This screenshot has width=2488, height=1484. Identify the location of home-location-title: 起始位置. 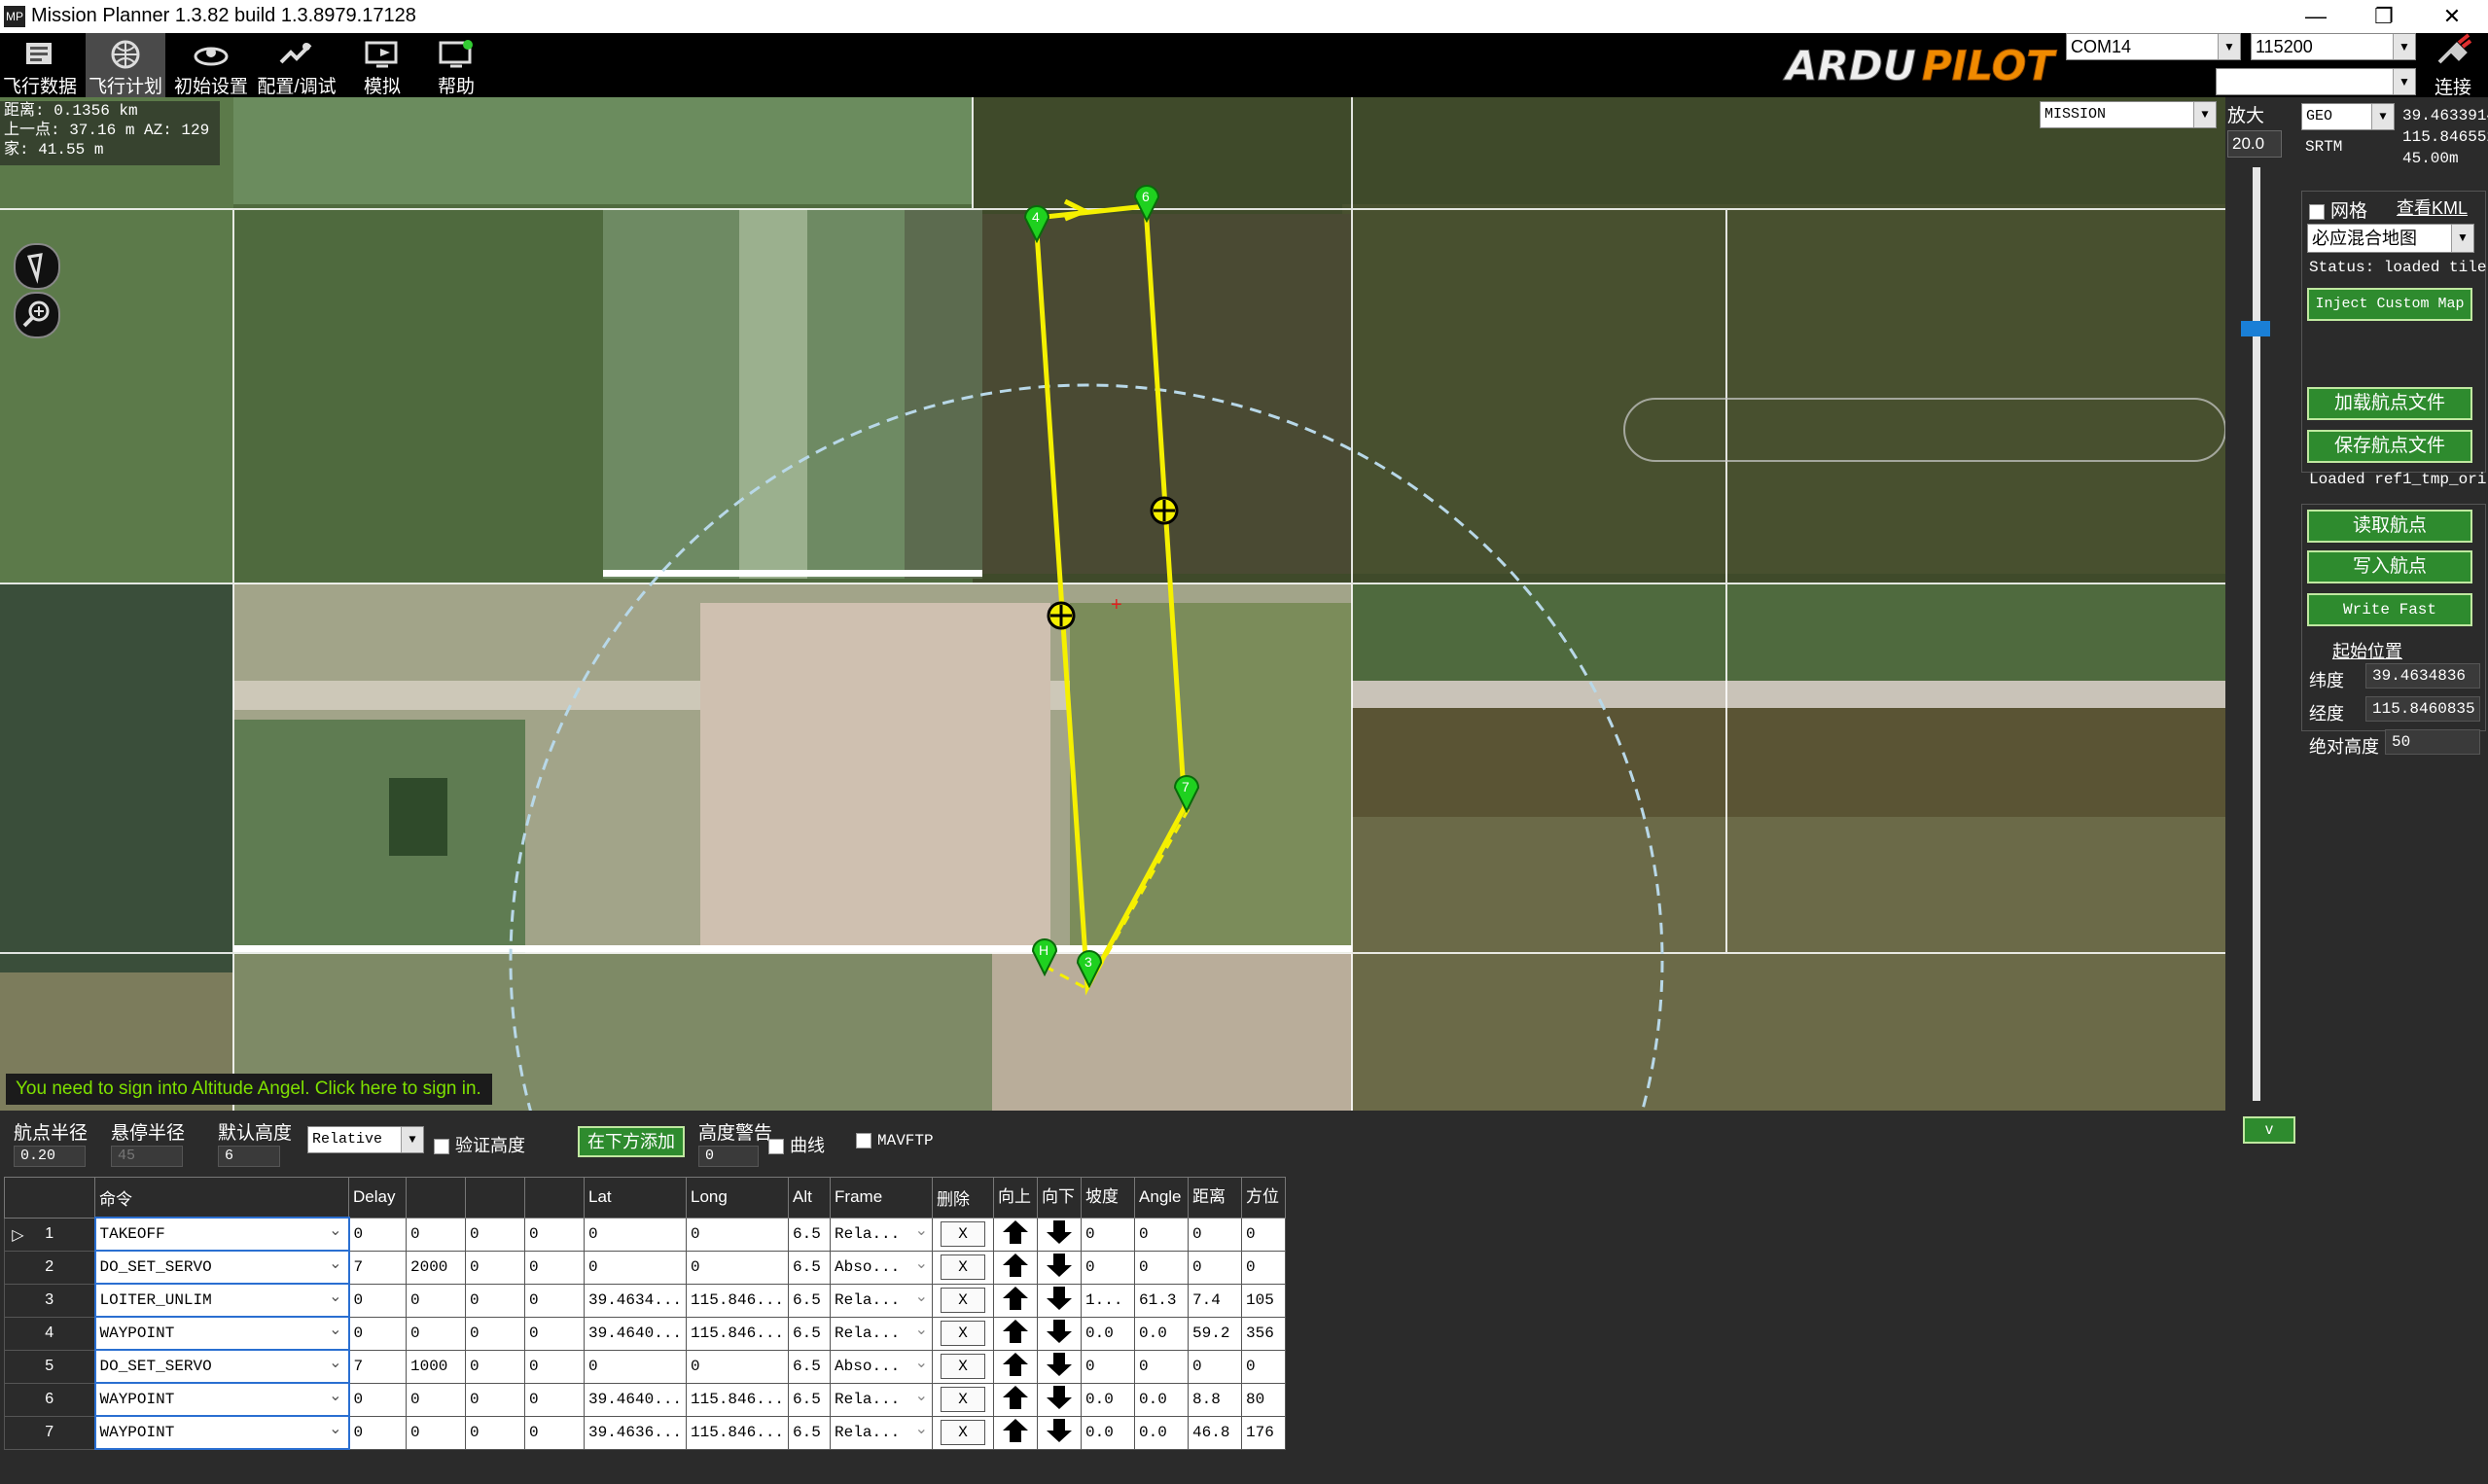
(2367, 651).